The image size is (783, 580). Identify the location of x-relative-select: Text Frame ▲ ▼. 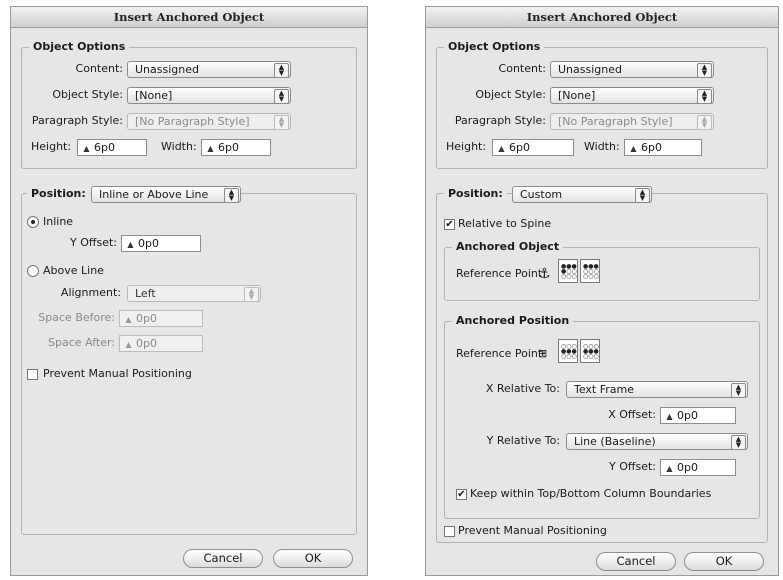
(657, 389).